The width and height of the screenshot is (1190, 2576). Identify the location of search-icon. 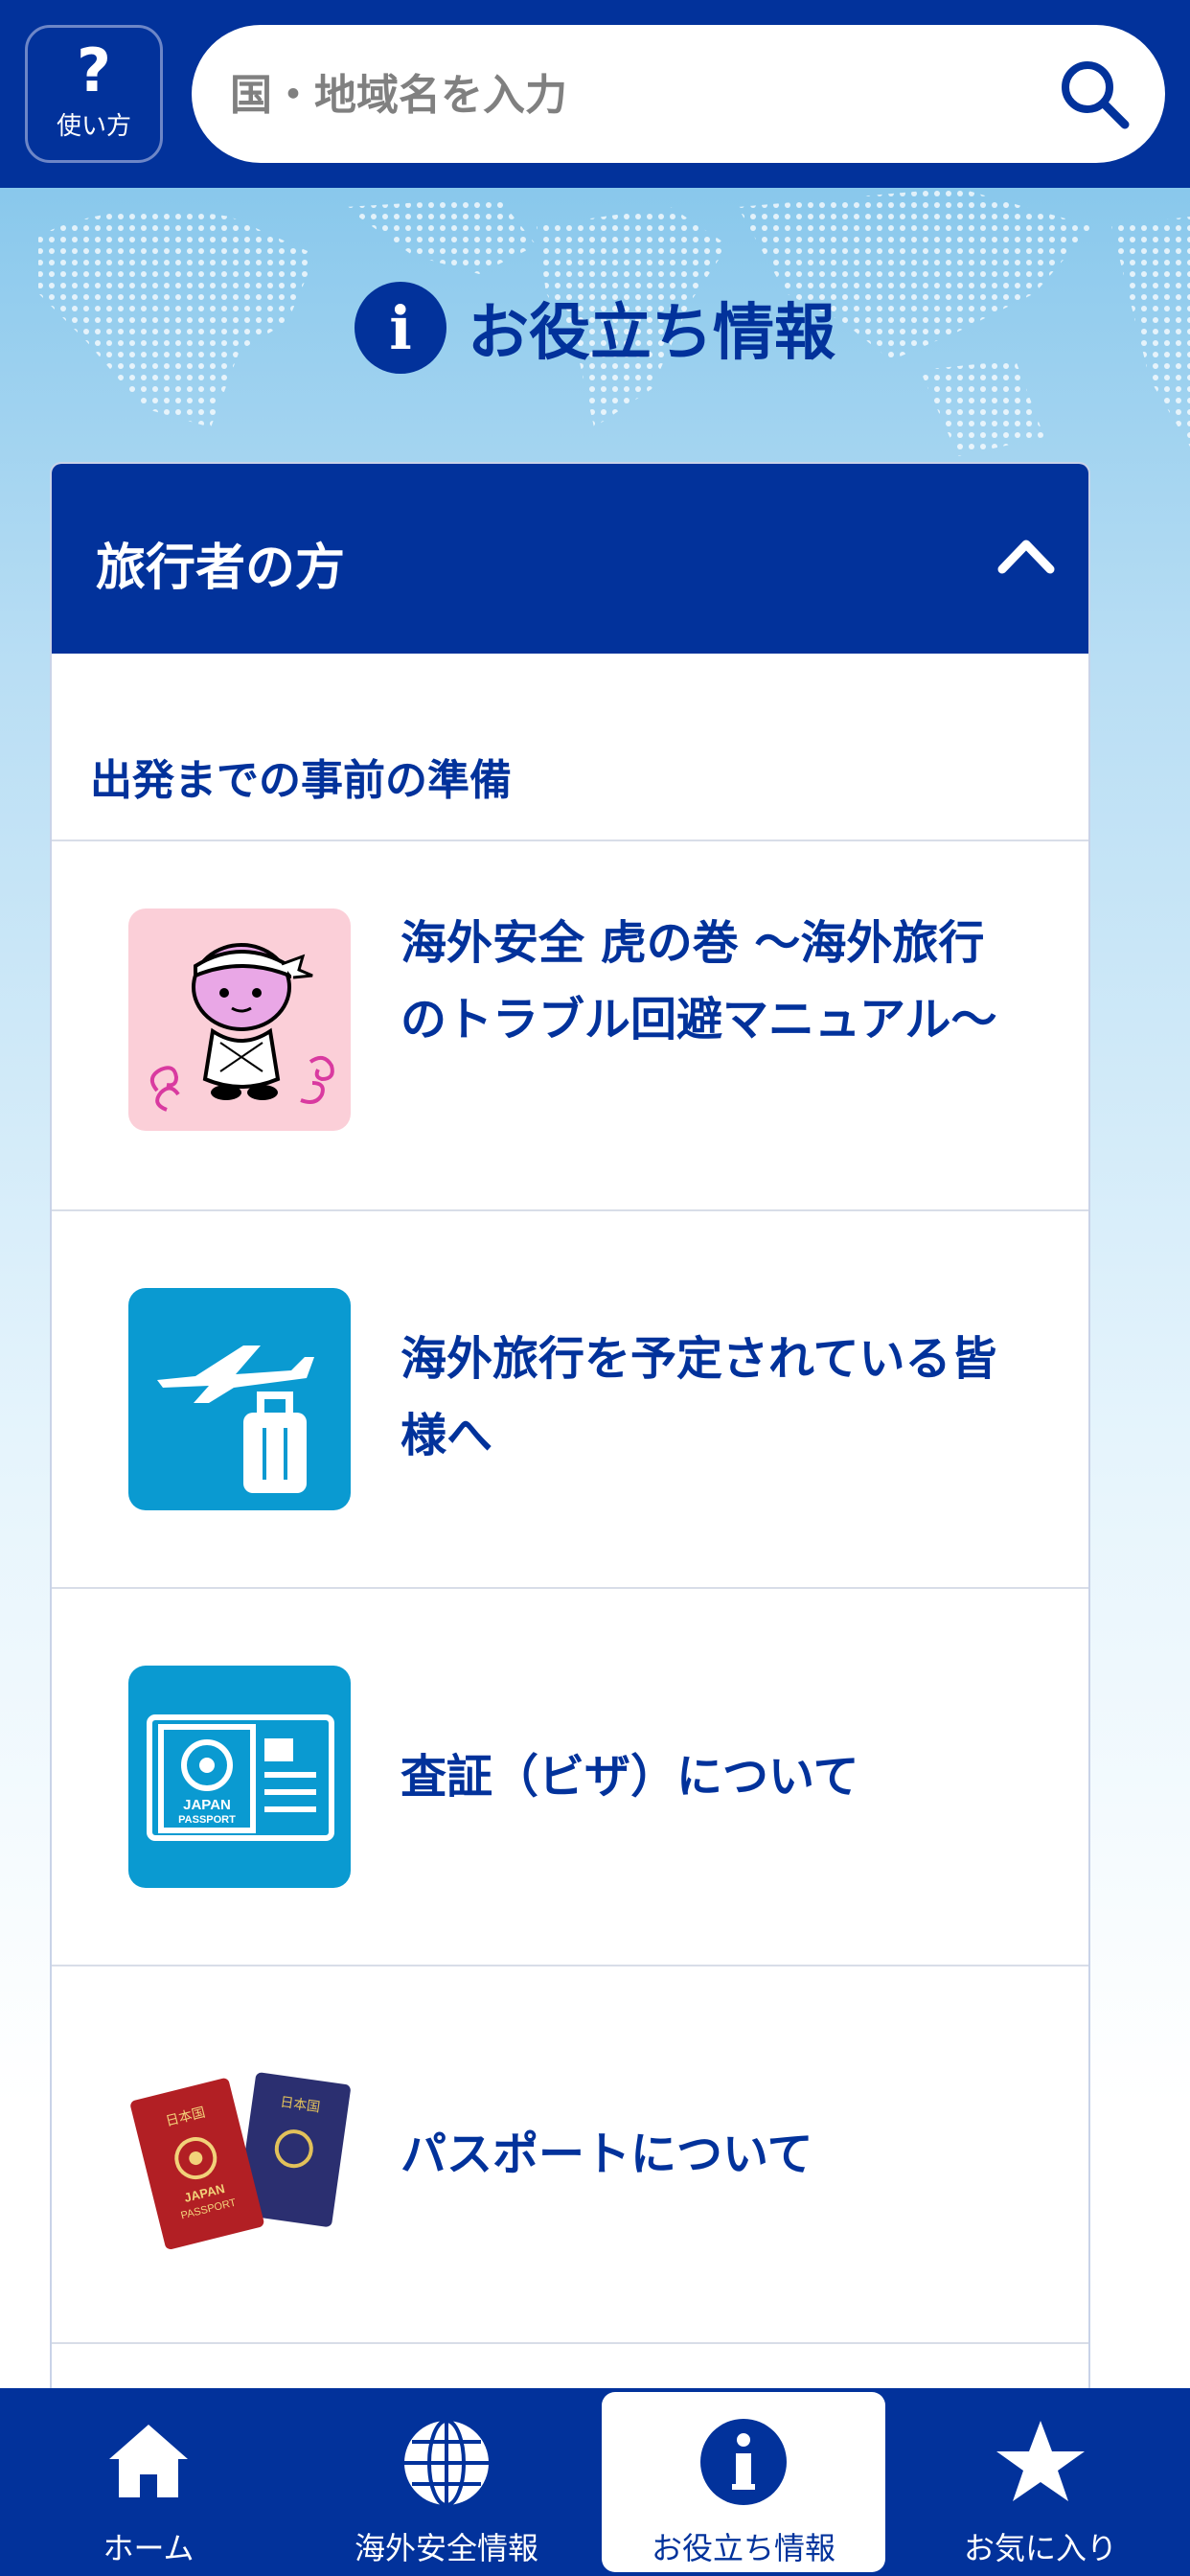
(1095, 94).